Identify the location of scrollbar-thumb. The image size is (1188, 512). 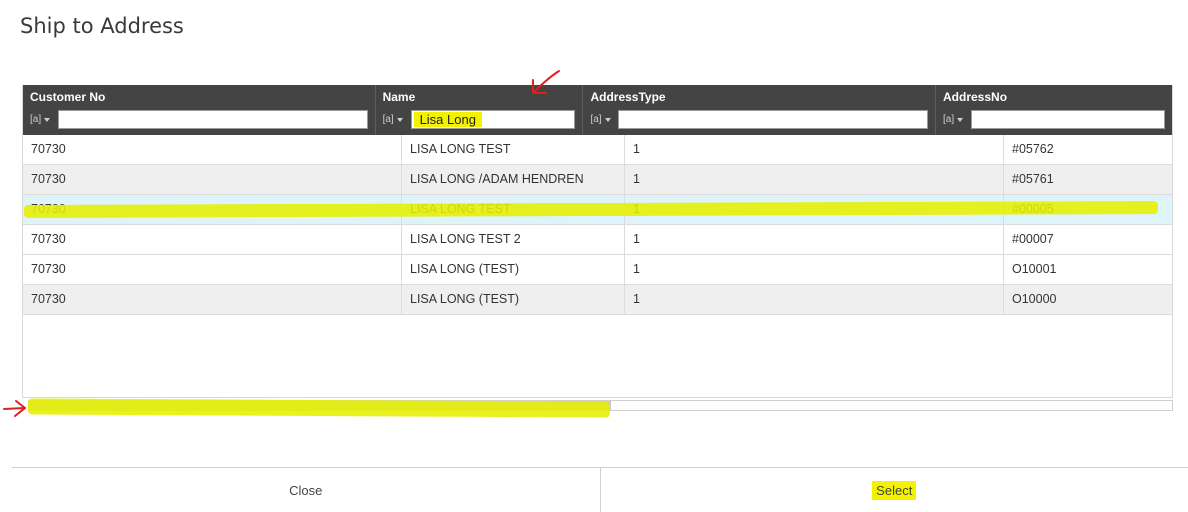
(320, 405).